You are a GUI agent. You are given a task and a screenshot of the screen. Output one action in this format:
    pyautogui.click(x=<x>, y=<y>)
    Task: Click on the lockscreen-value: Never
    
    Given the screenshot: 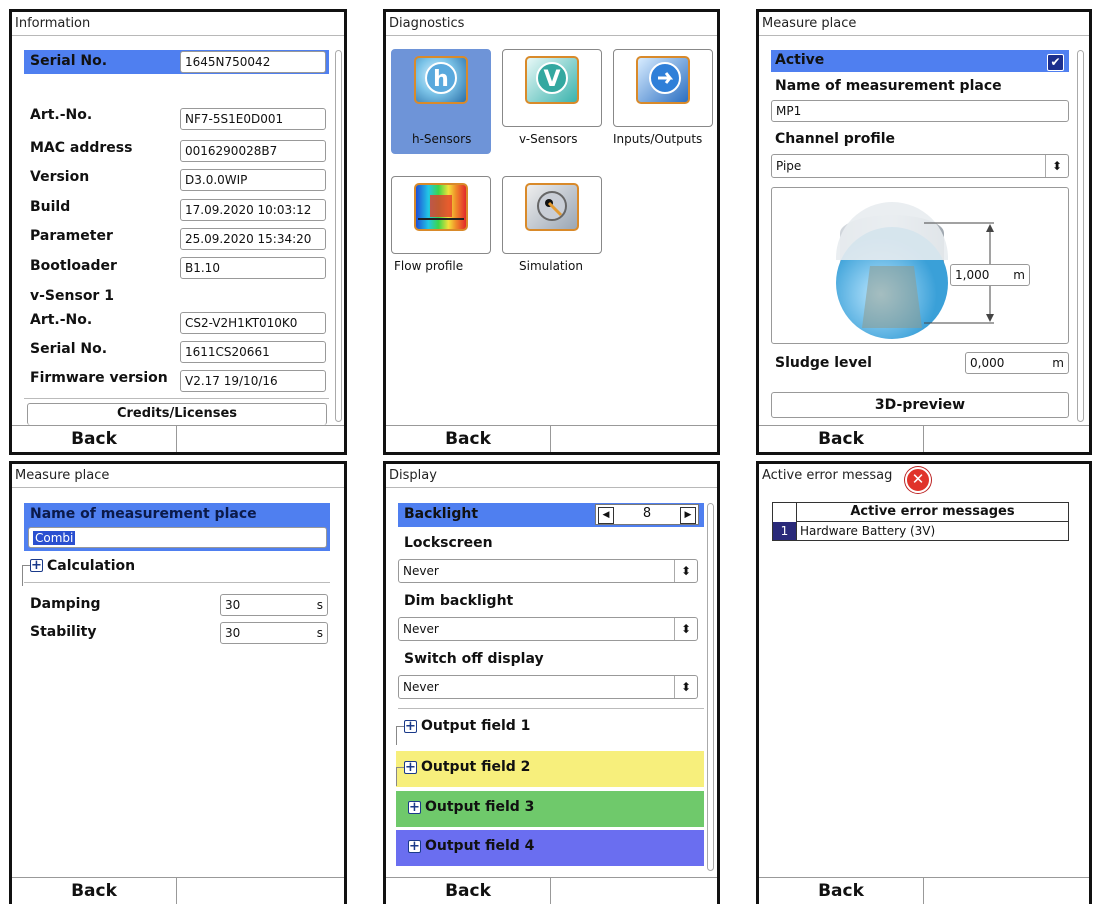 What is the action you would take?
    pyautogui.click(x=421, y=571)
    